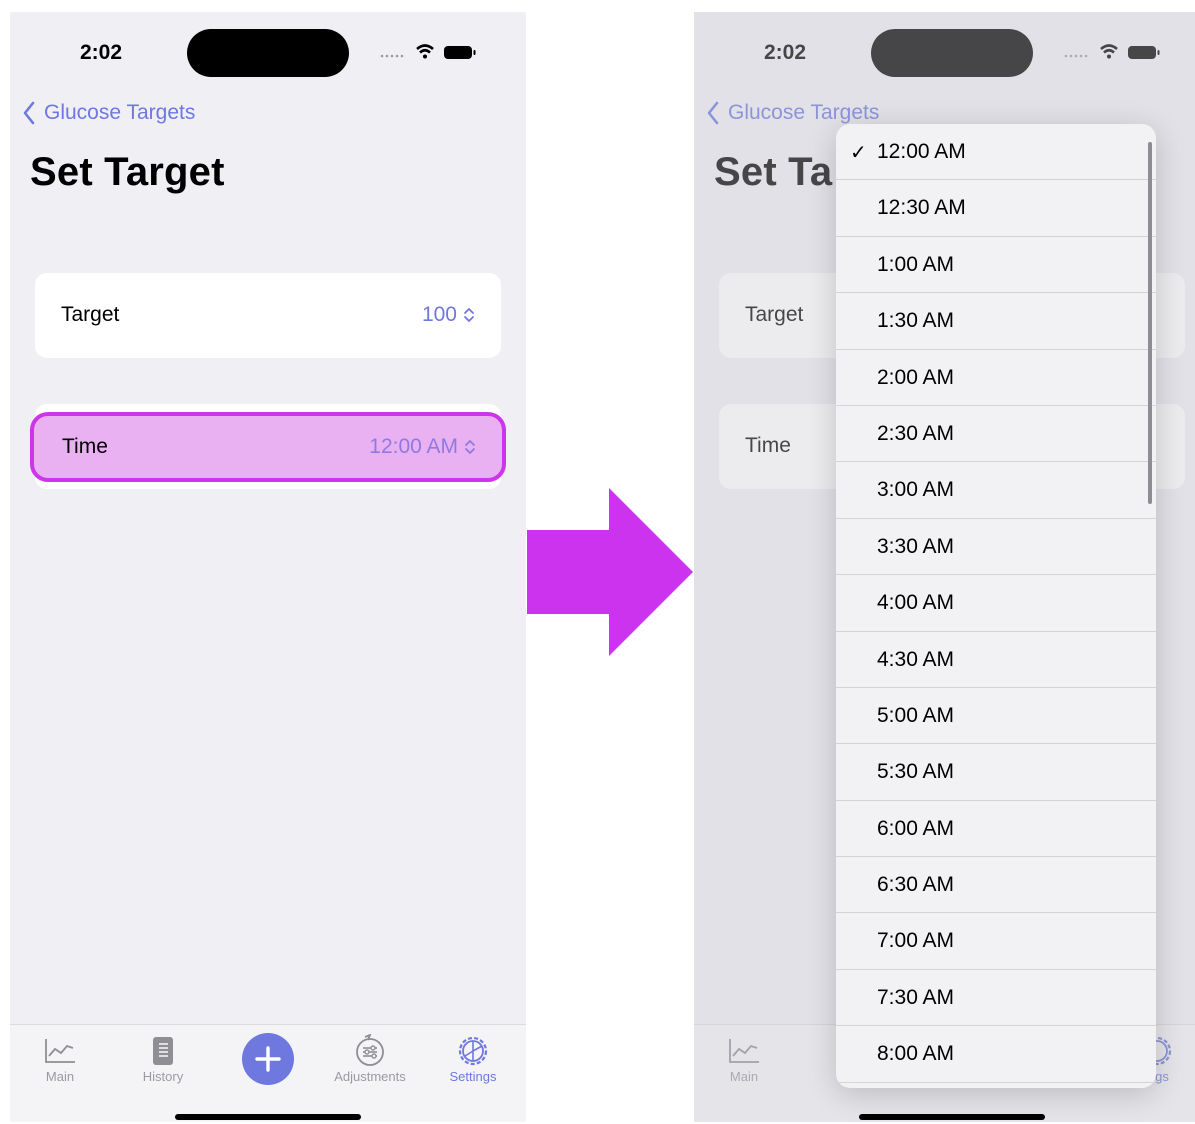  I want to click on time-option-label: 4:00 AM, so click(916, 603).